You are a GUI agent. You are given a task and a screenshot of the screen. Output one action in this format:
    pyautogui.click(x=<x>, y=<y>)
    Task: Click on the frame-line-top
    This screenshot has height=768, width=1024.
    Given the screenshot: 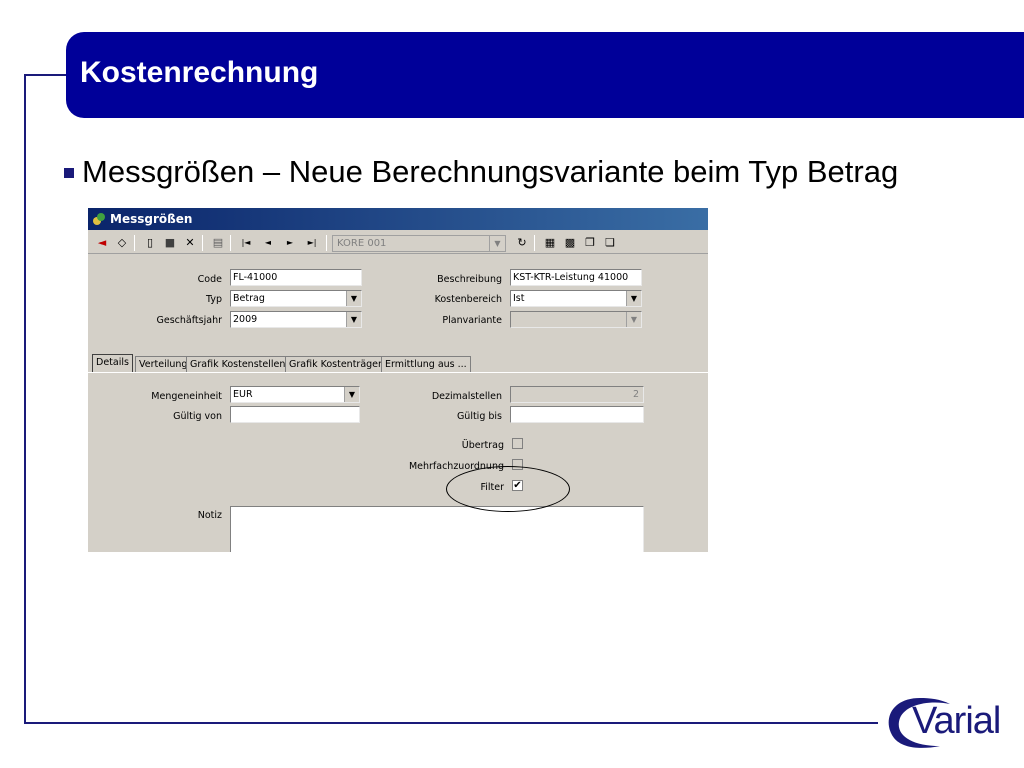 What is the action you would take?
    pyautogui.click(x=46, y=75)
    